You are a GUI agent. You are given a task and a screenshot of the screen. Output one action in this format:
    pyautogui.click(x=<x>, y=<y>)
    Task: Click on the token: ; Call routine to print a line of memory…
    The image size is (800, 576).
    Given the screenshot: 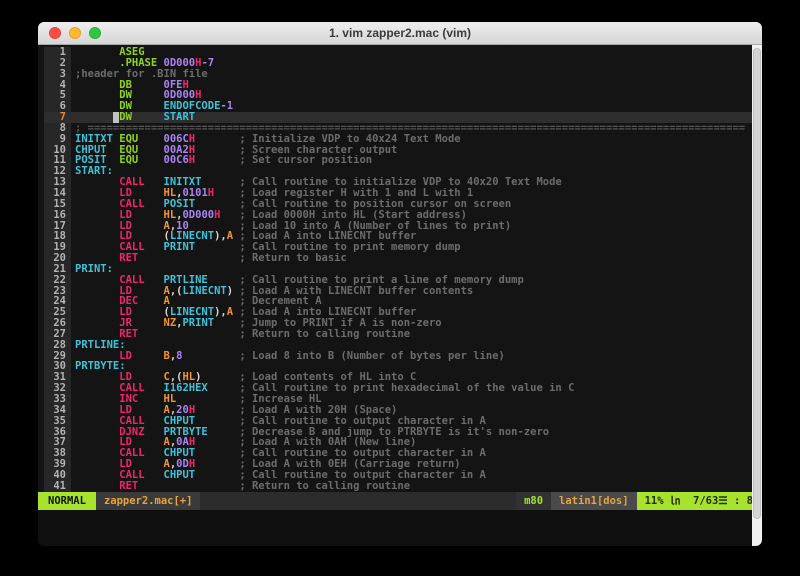 What is the action you would take?
    pyautogui.click(x=381, y=280)
    